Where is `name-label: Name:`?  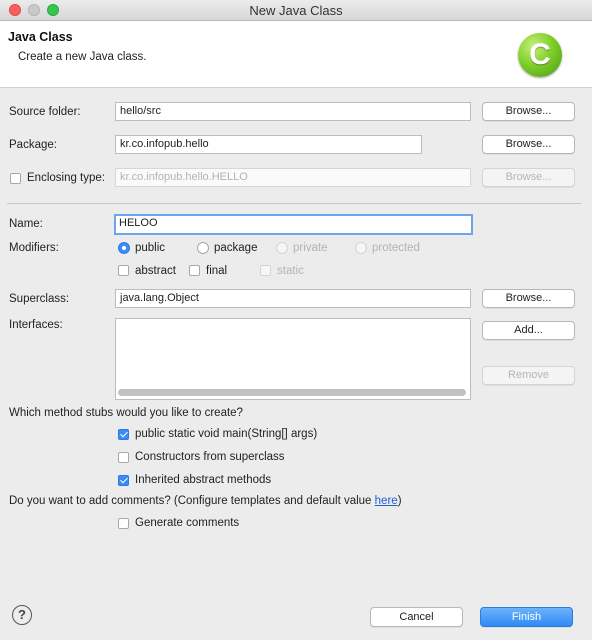
name-label: Name: is located at coordinates (26, 224).